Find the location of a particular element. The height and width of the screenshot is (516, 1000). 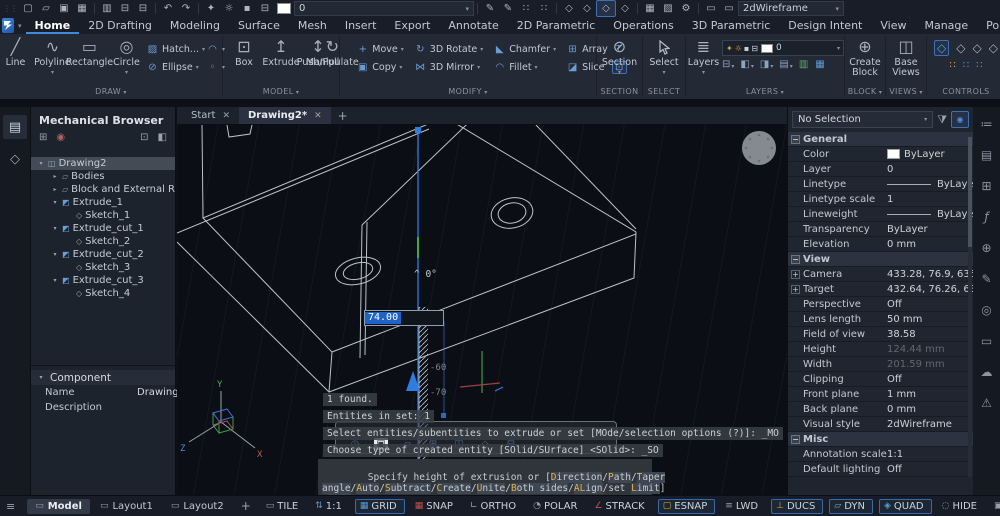

ribbon-button: Box is located at coordinates (244, 55).